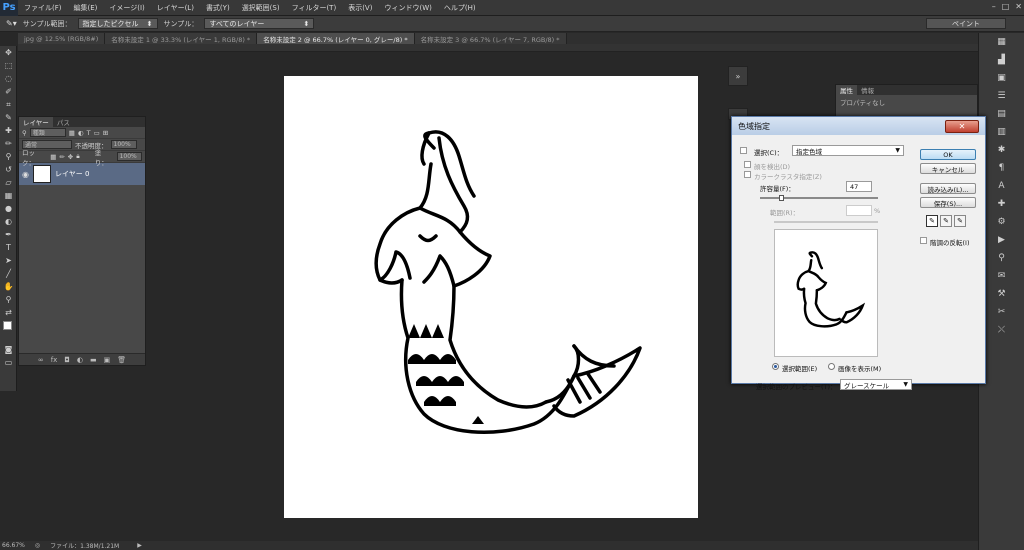 The width and height of the screenshot is (1024, 550). Describe the element at coordinates (63, 122) in the screenshot. I see `tab-paths: パス` at that location.